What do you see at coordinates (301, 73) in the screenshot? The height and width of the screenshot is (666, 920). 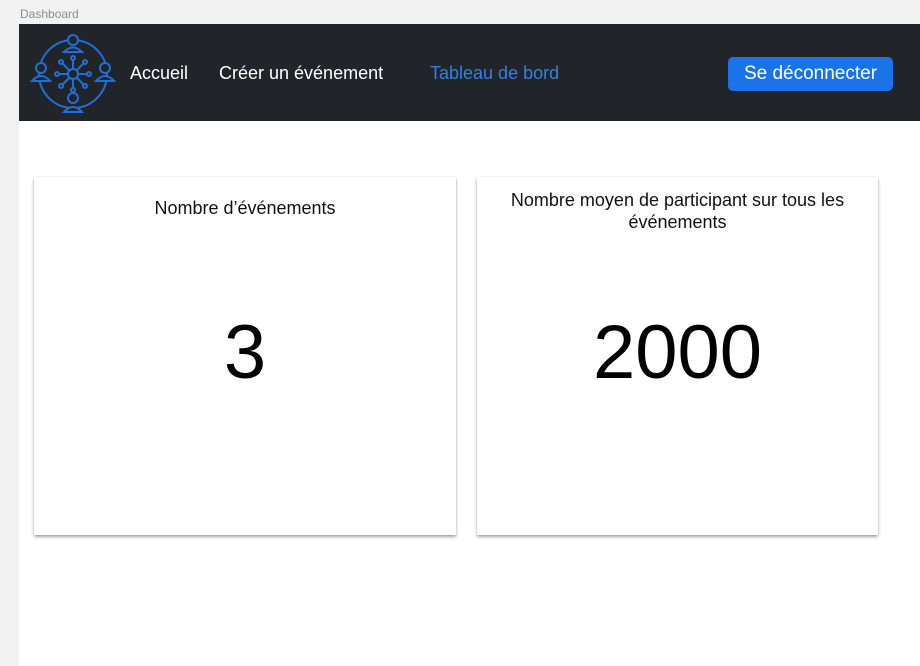 I see `nav-link-creer-evenement: Créer un événement` at bounding box center [301, 73].